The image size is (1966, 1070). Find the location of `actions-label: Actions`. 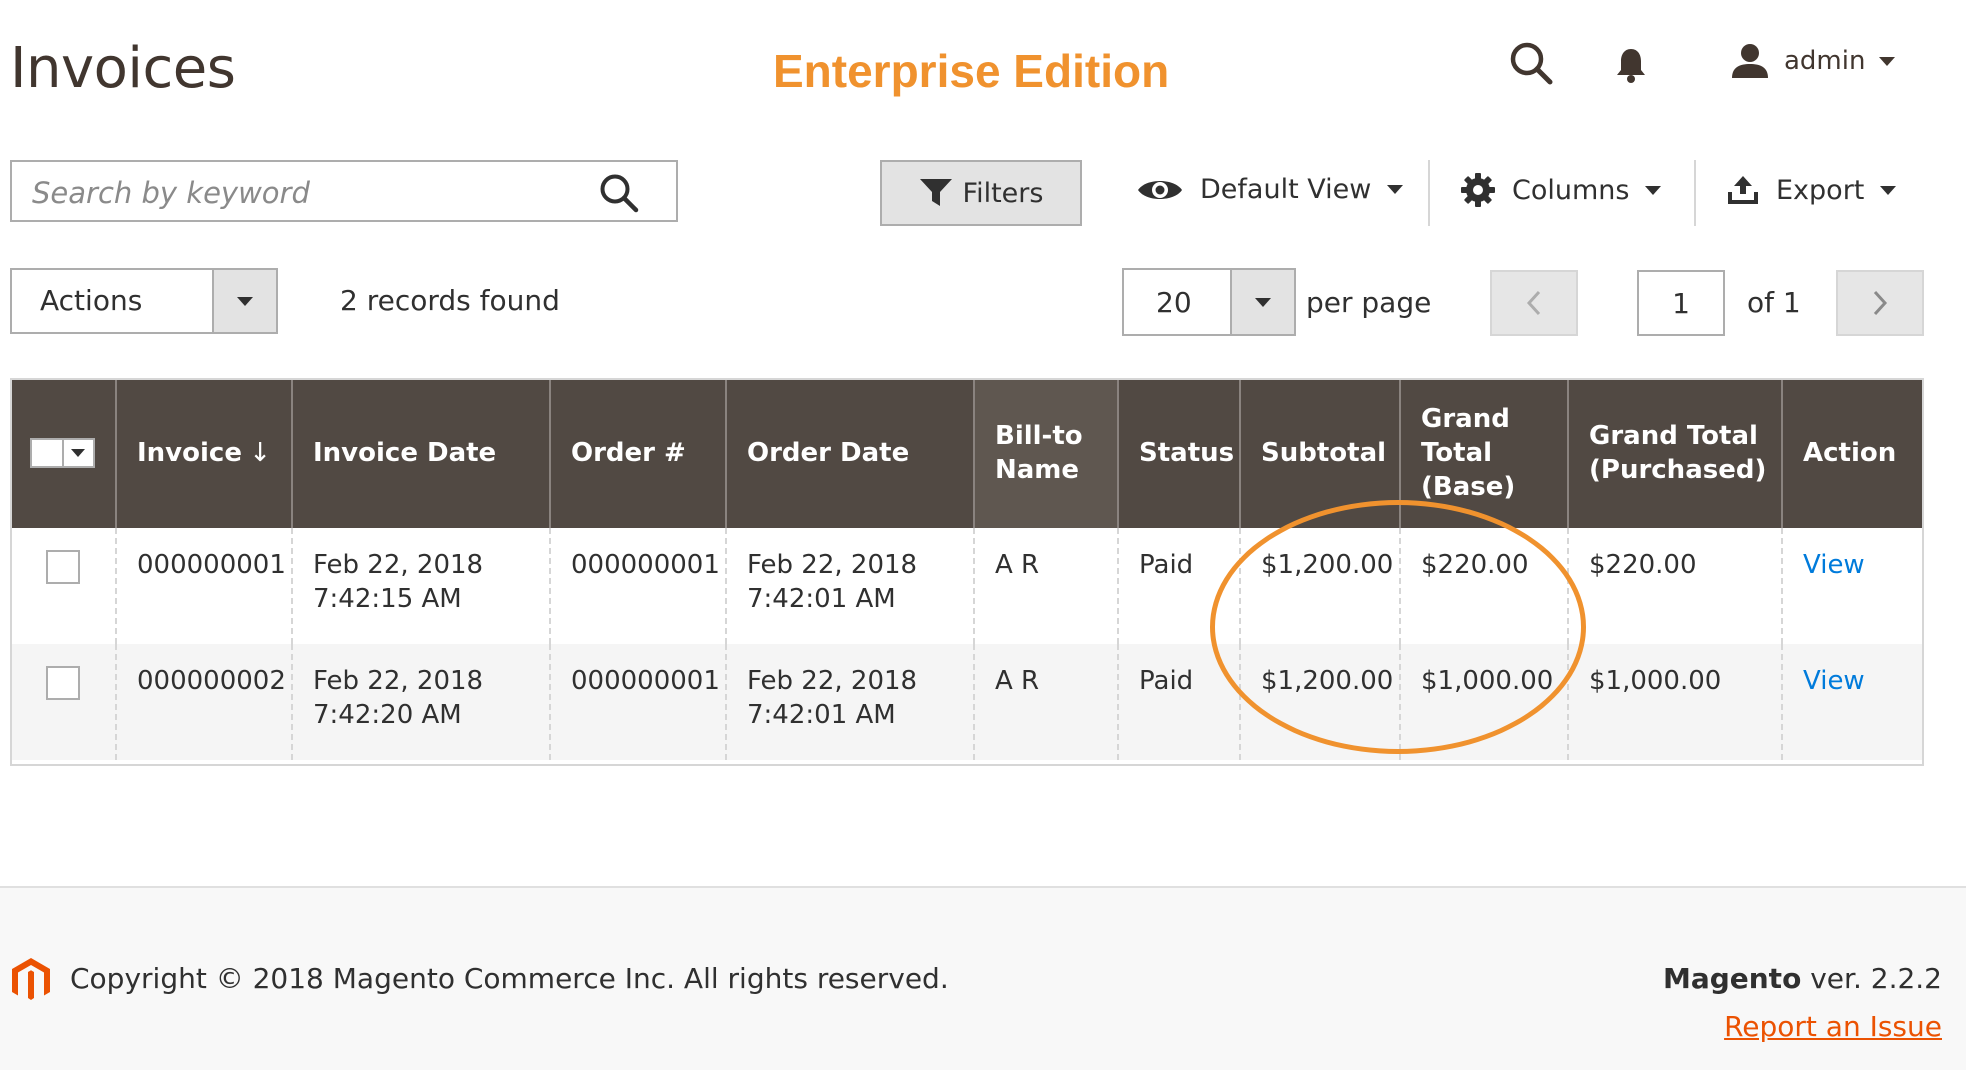

actions-label: Actions is located at coordinates (91, 300).